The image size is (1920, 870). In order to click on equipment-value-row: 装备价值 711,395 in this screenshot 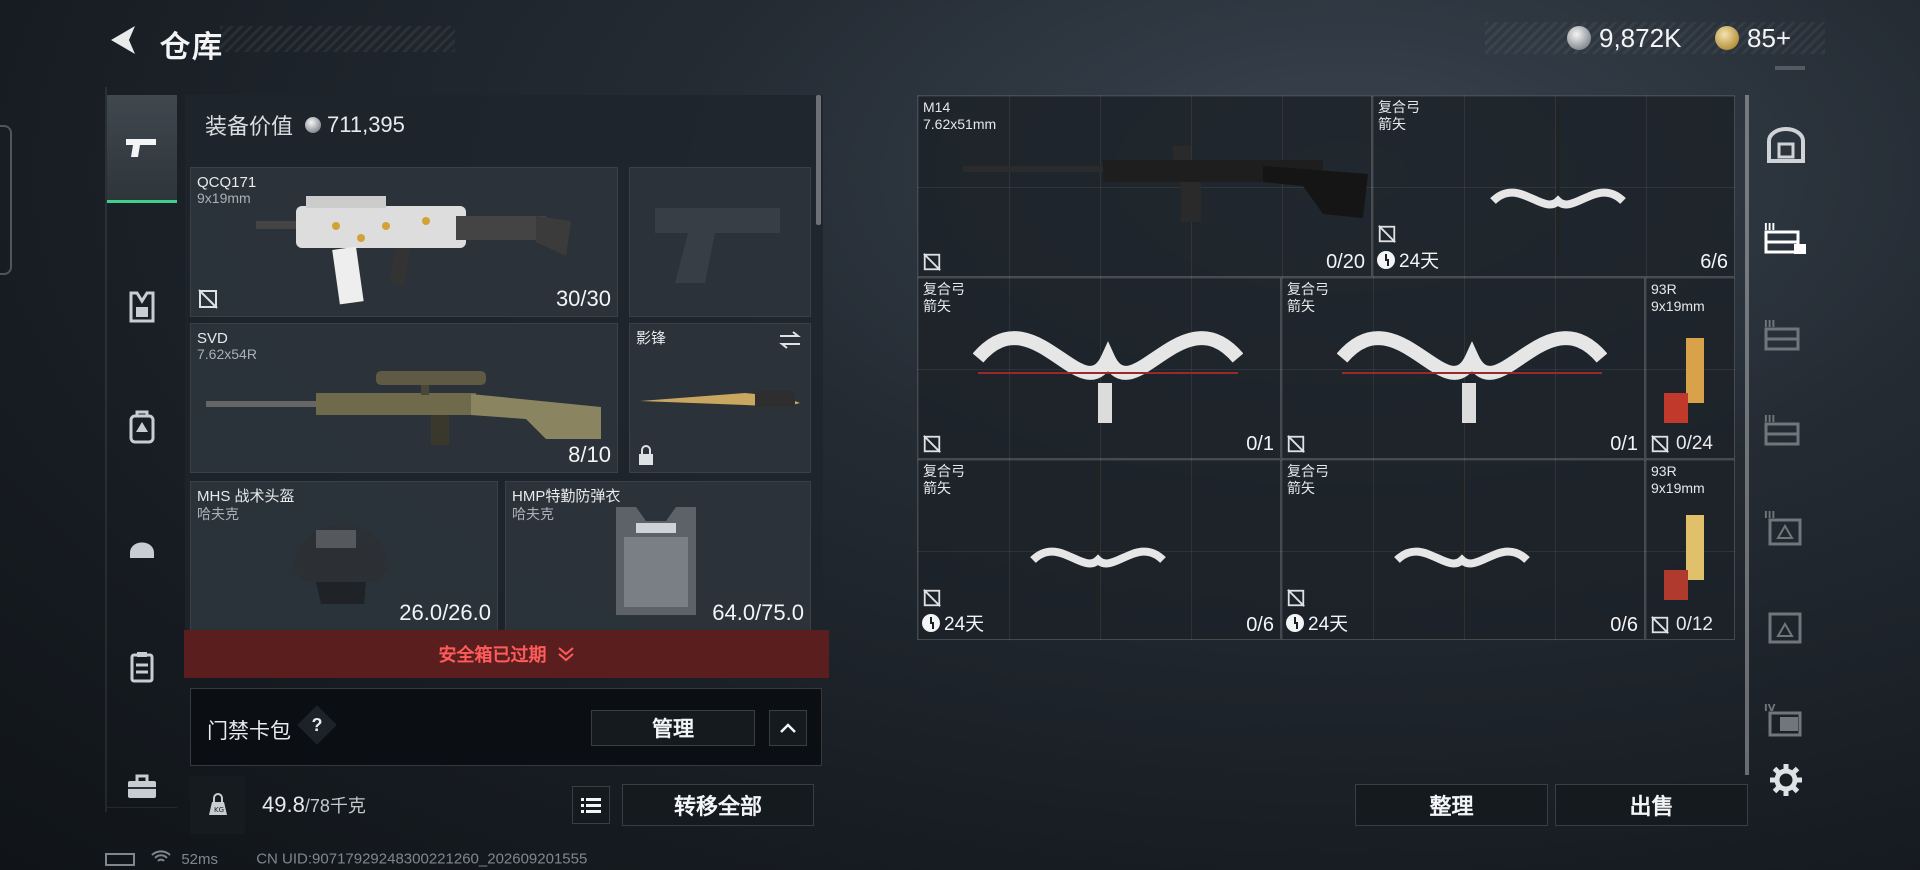, I will do `click(495, 125)`.